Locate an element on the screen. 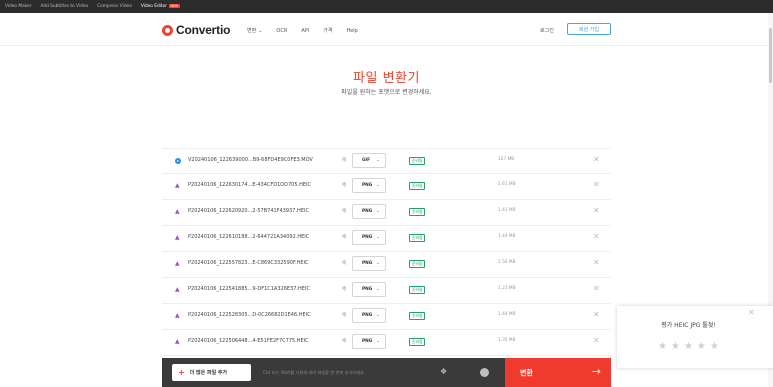  nav-item-api: API is located at coordinates (305, 31).